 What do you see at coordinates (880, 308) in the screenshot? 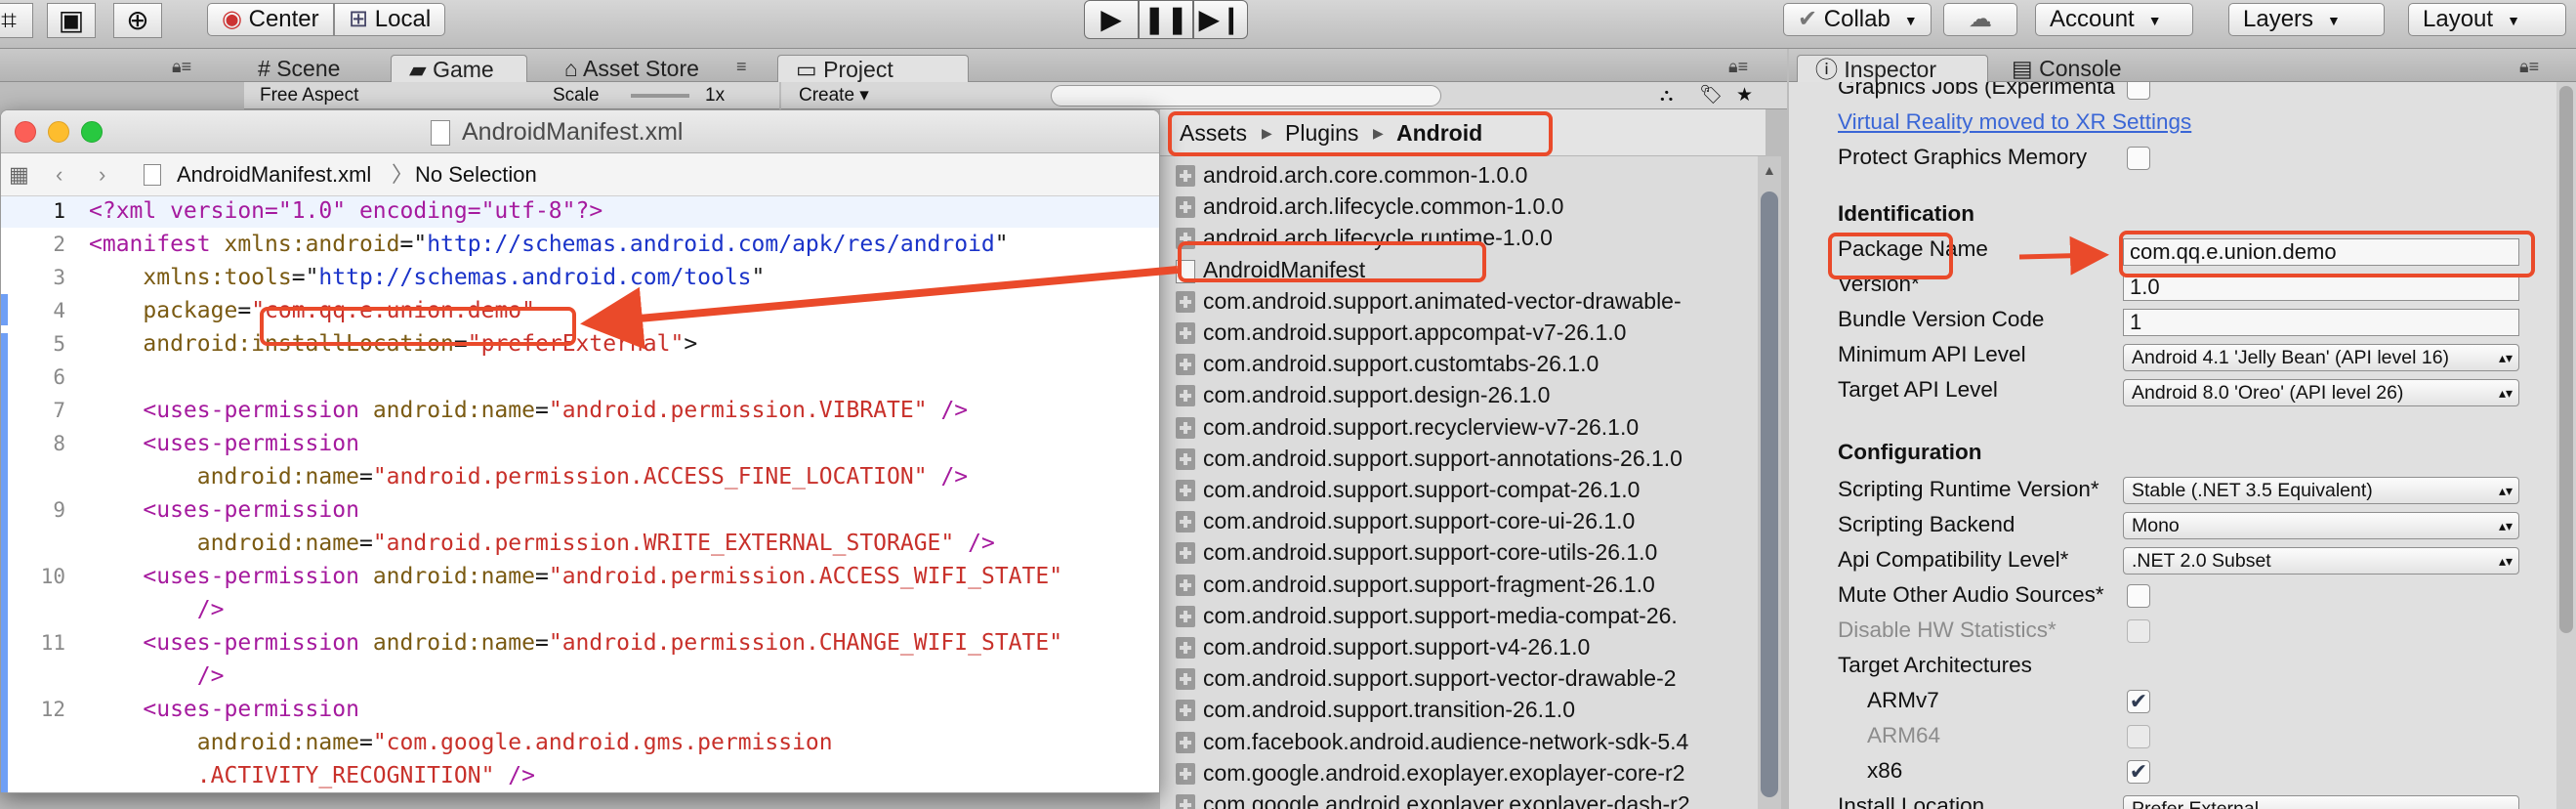
I see `arrow-manifest-to-package` at bounding box center [880, 308].